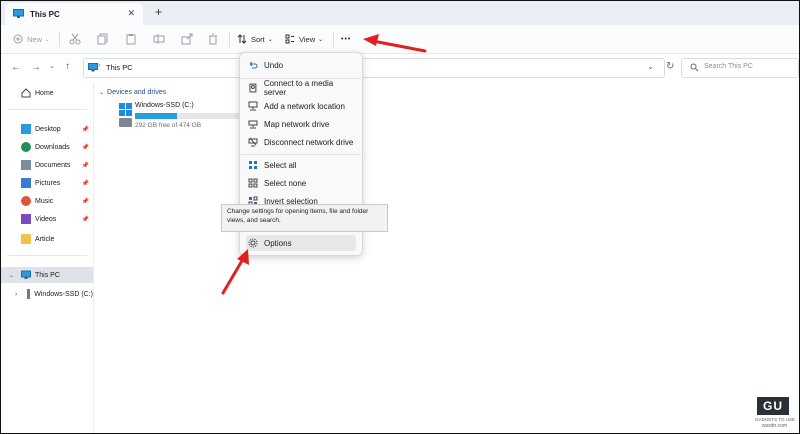  What do you see at coordinates (775, 419) in the screenshot?
I see `watermark-text: GADGETS TO USE` at bounding box center [775, 419].